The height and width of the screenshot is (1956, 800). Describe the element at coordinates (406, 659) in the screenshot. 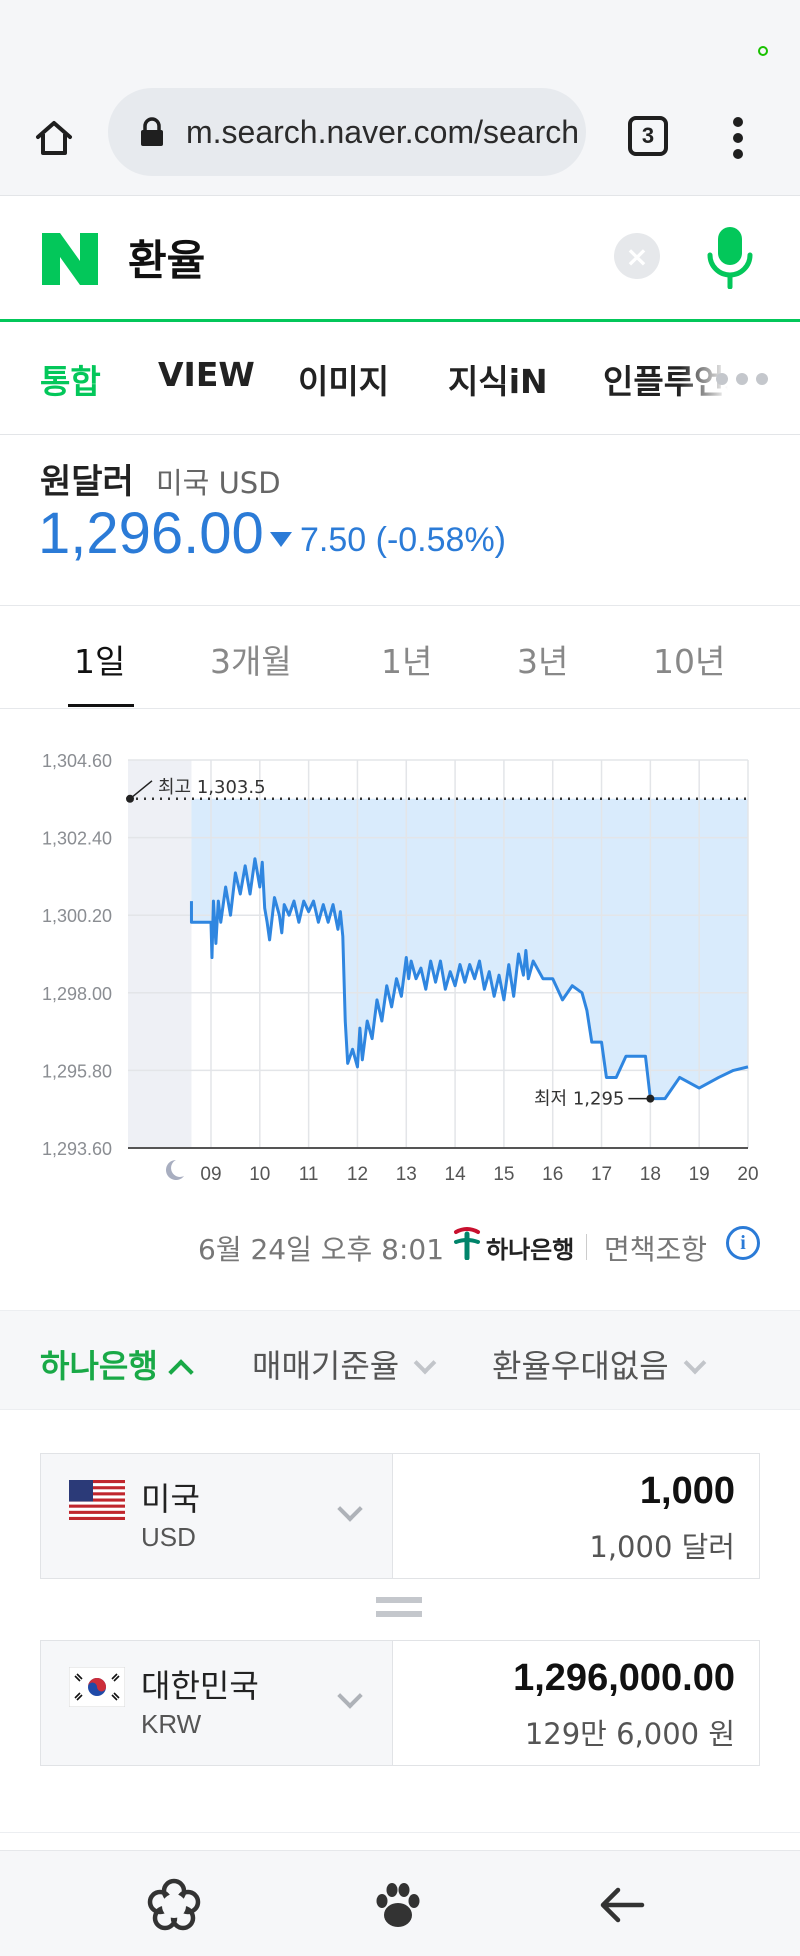

I see `period-tab-1y: 1년` at that location.